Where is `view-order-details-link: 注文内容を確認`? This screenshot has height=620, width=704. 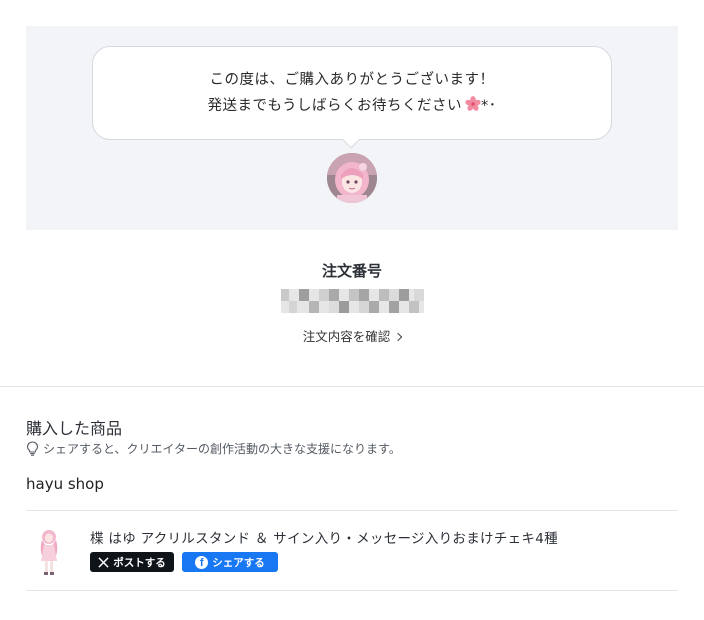 view-order-details-link: 注文内容を確認 is located at coordinates (352, 335).